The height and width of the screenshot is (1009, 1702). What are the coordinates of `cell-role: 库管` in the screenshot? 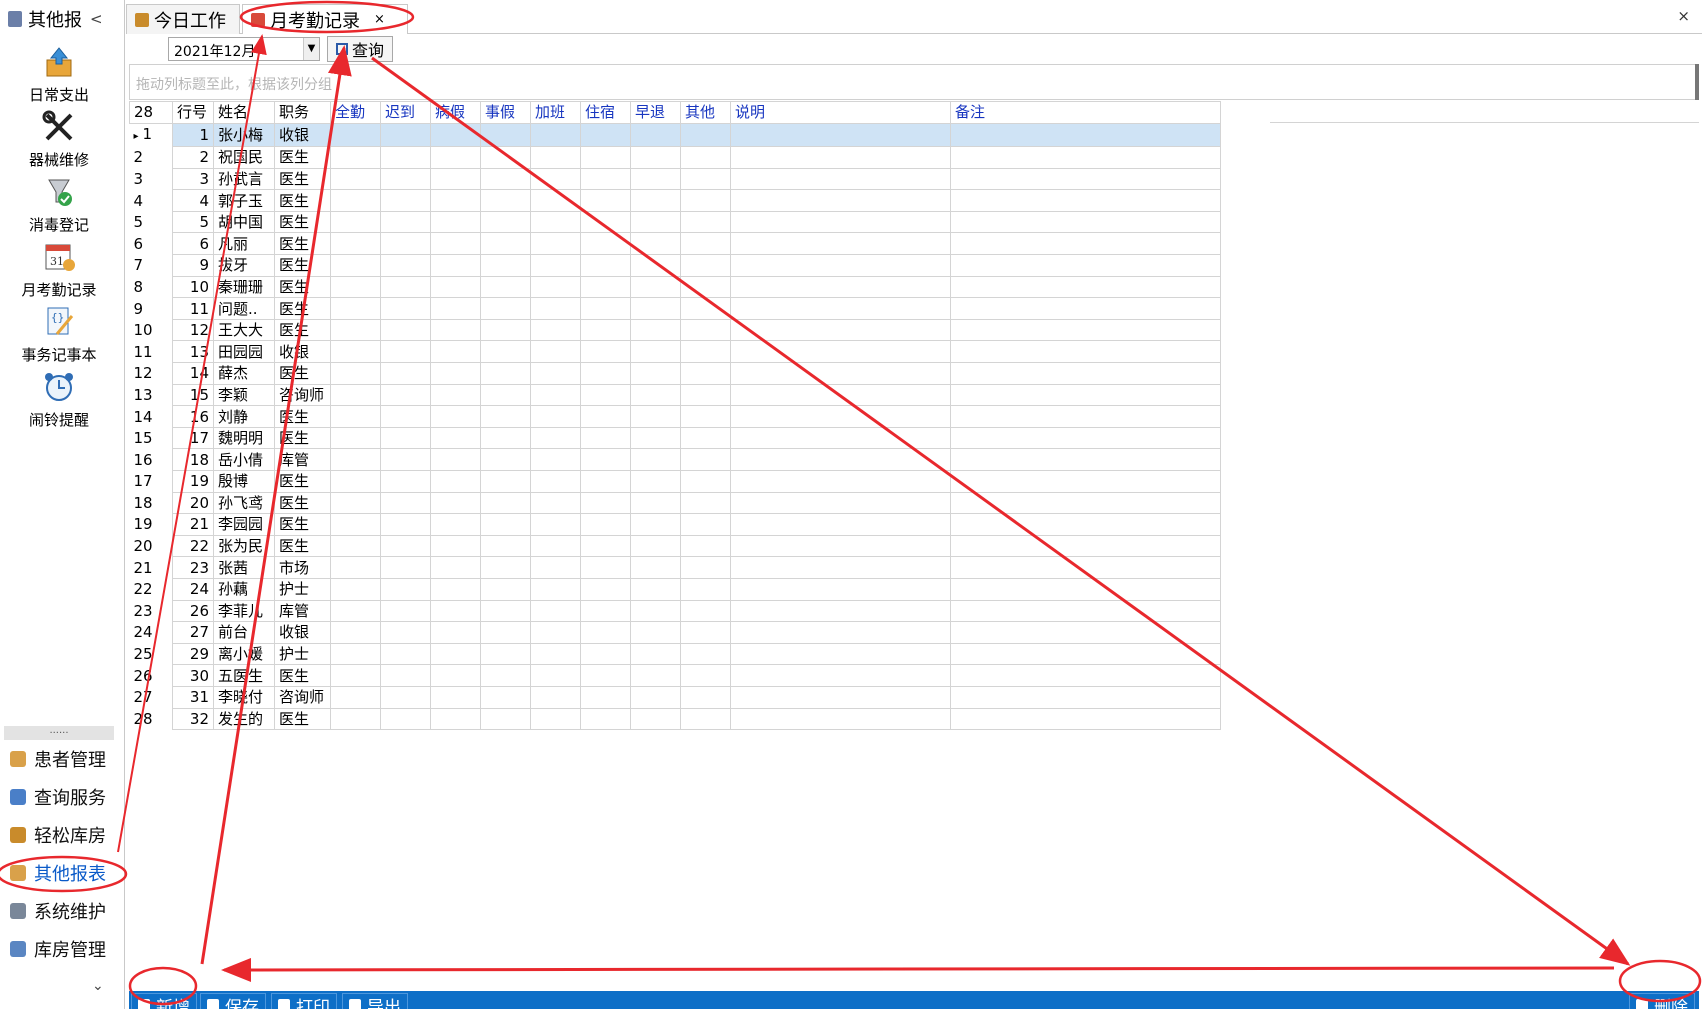 It's located at (302, 459).